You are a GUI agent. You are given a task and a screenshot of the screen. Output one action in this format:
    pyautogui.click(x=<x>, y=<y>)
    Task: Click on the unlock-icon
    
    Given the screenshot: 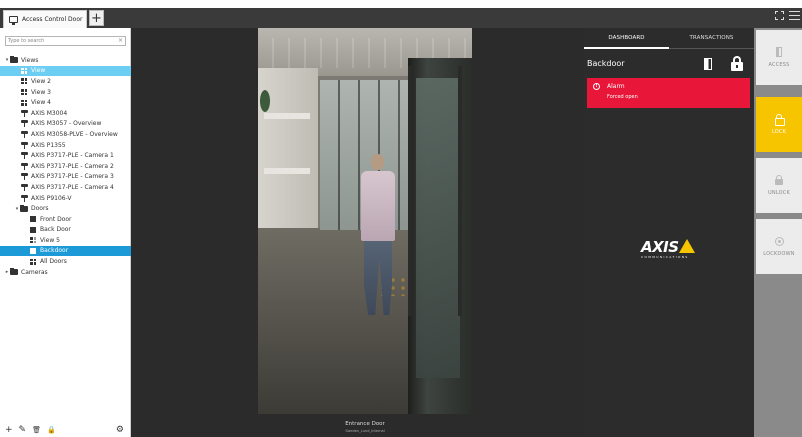 What is the action you would take?
    pyautogui.click(x=779, y=180)
    